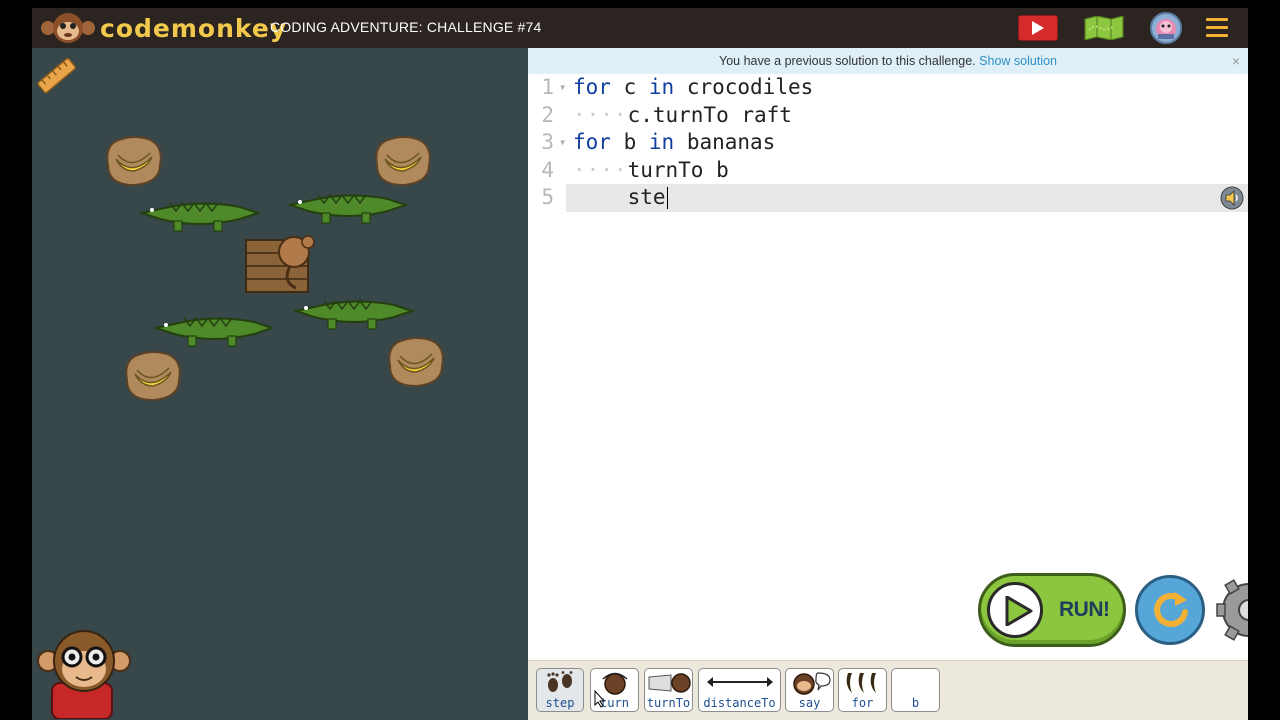  I want to click on footprints-icon, so click(560, 681).